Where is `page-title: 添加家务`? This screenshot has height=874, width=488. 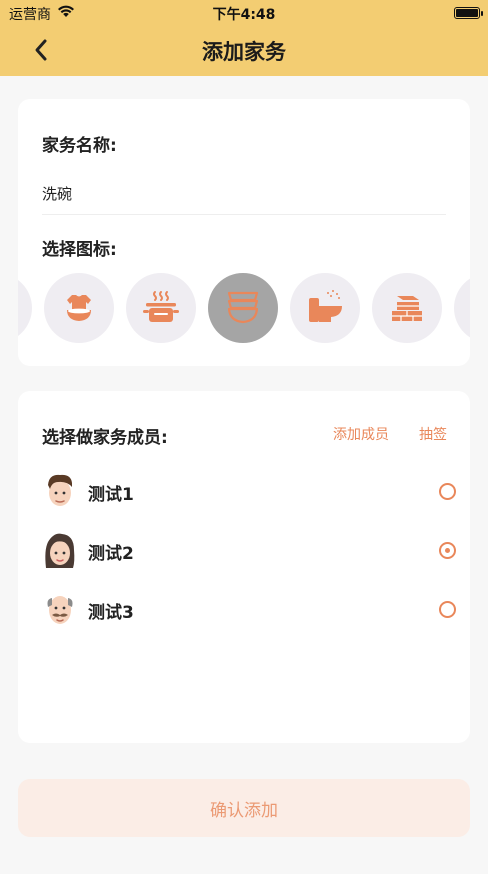
page-title: 添加家务 is located at coordinates (244, 52).